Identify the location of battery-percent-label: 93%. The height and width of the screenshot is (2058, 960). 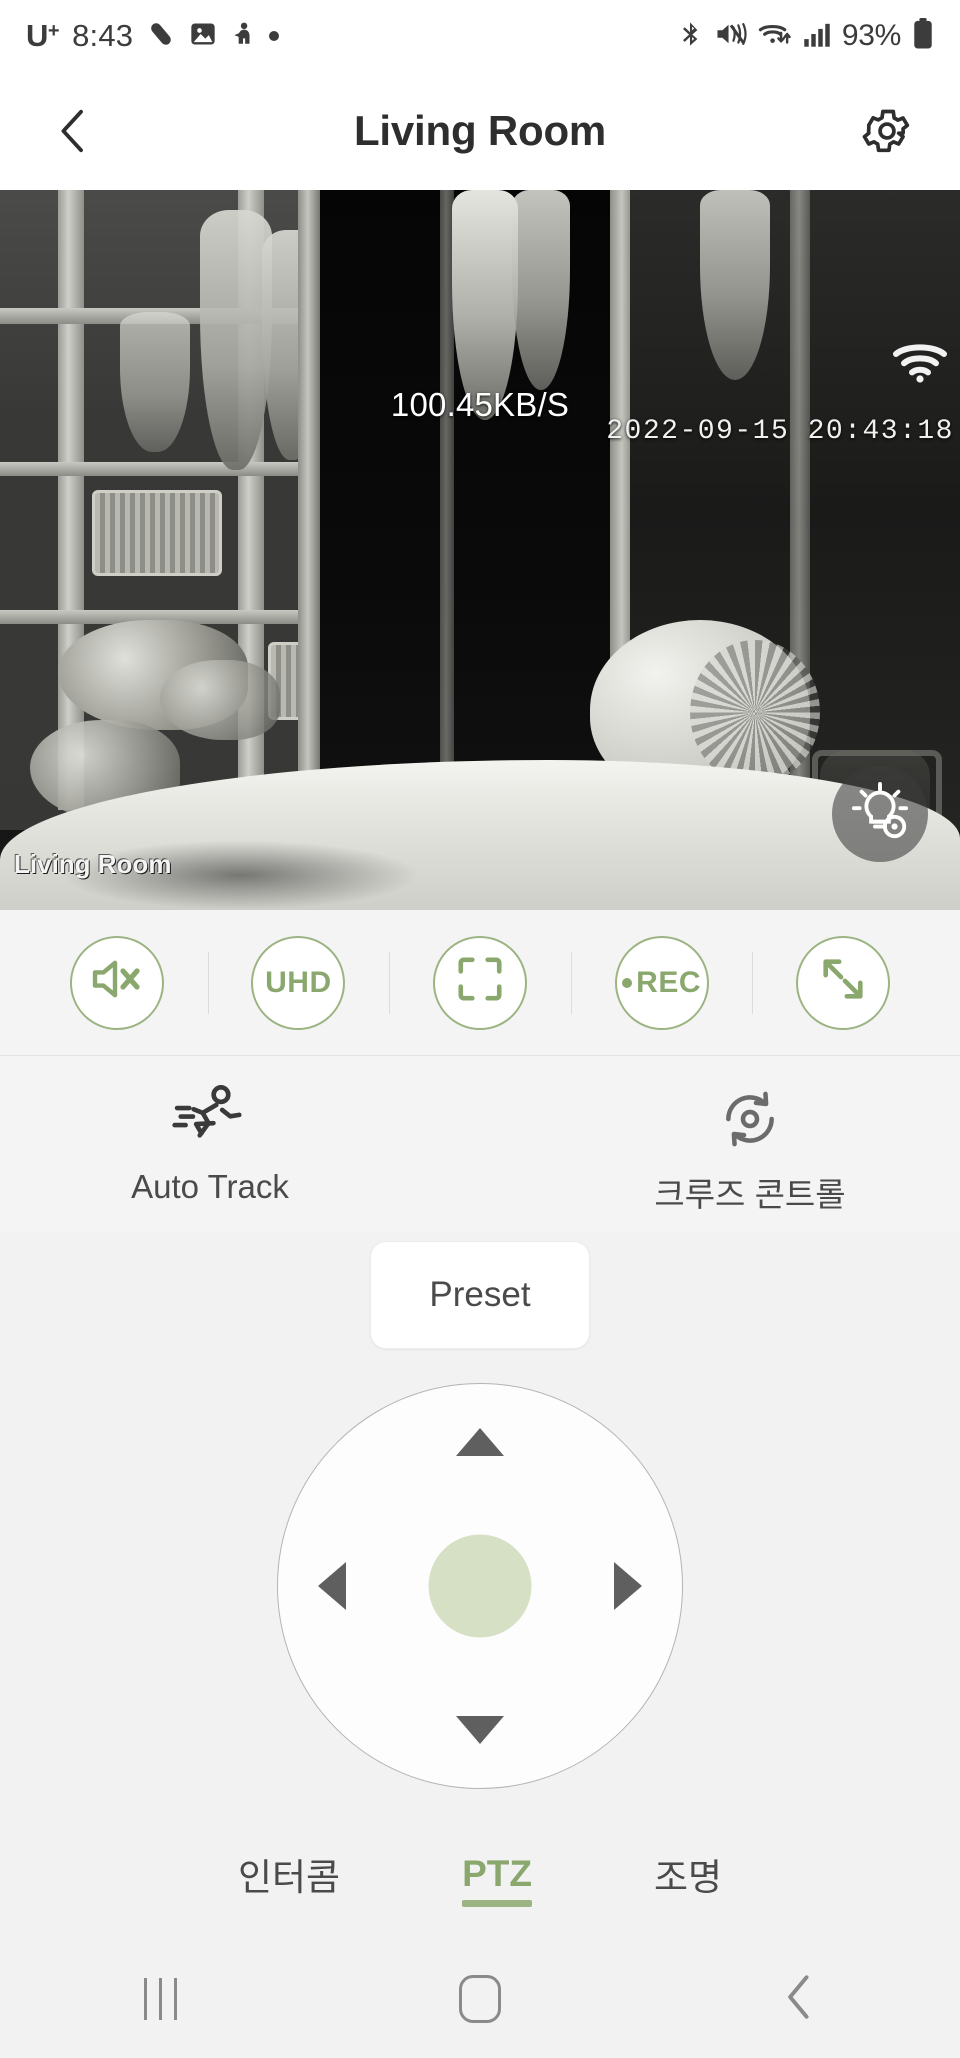
(871, 35).